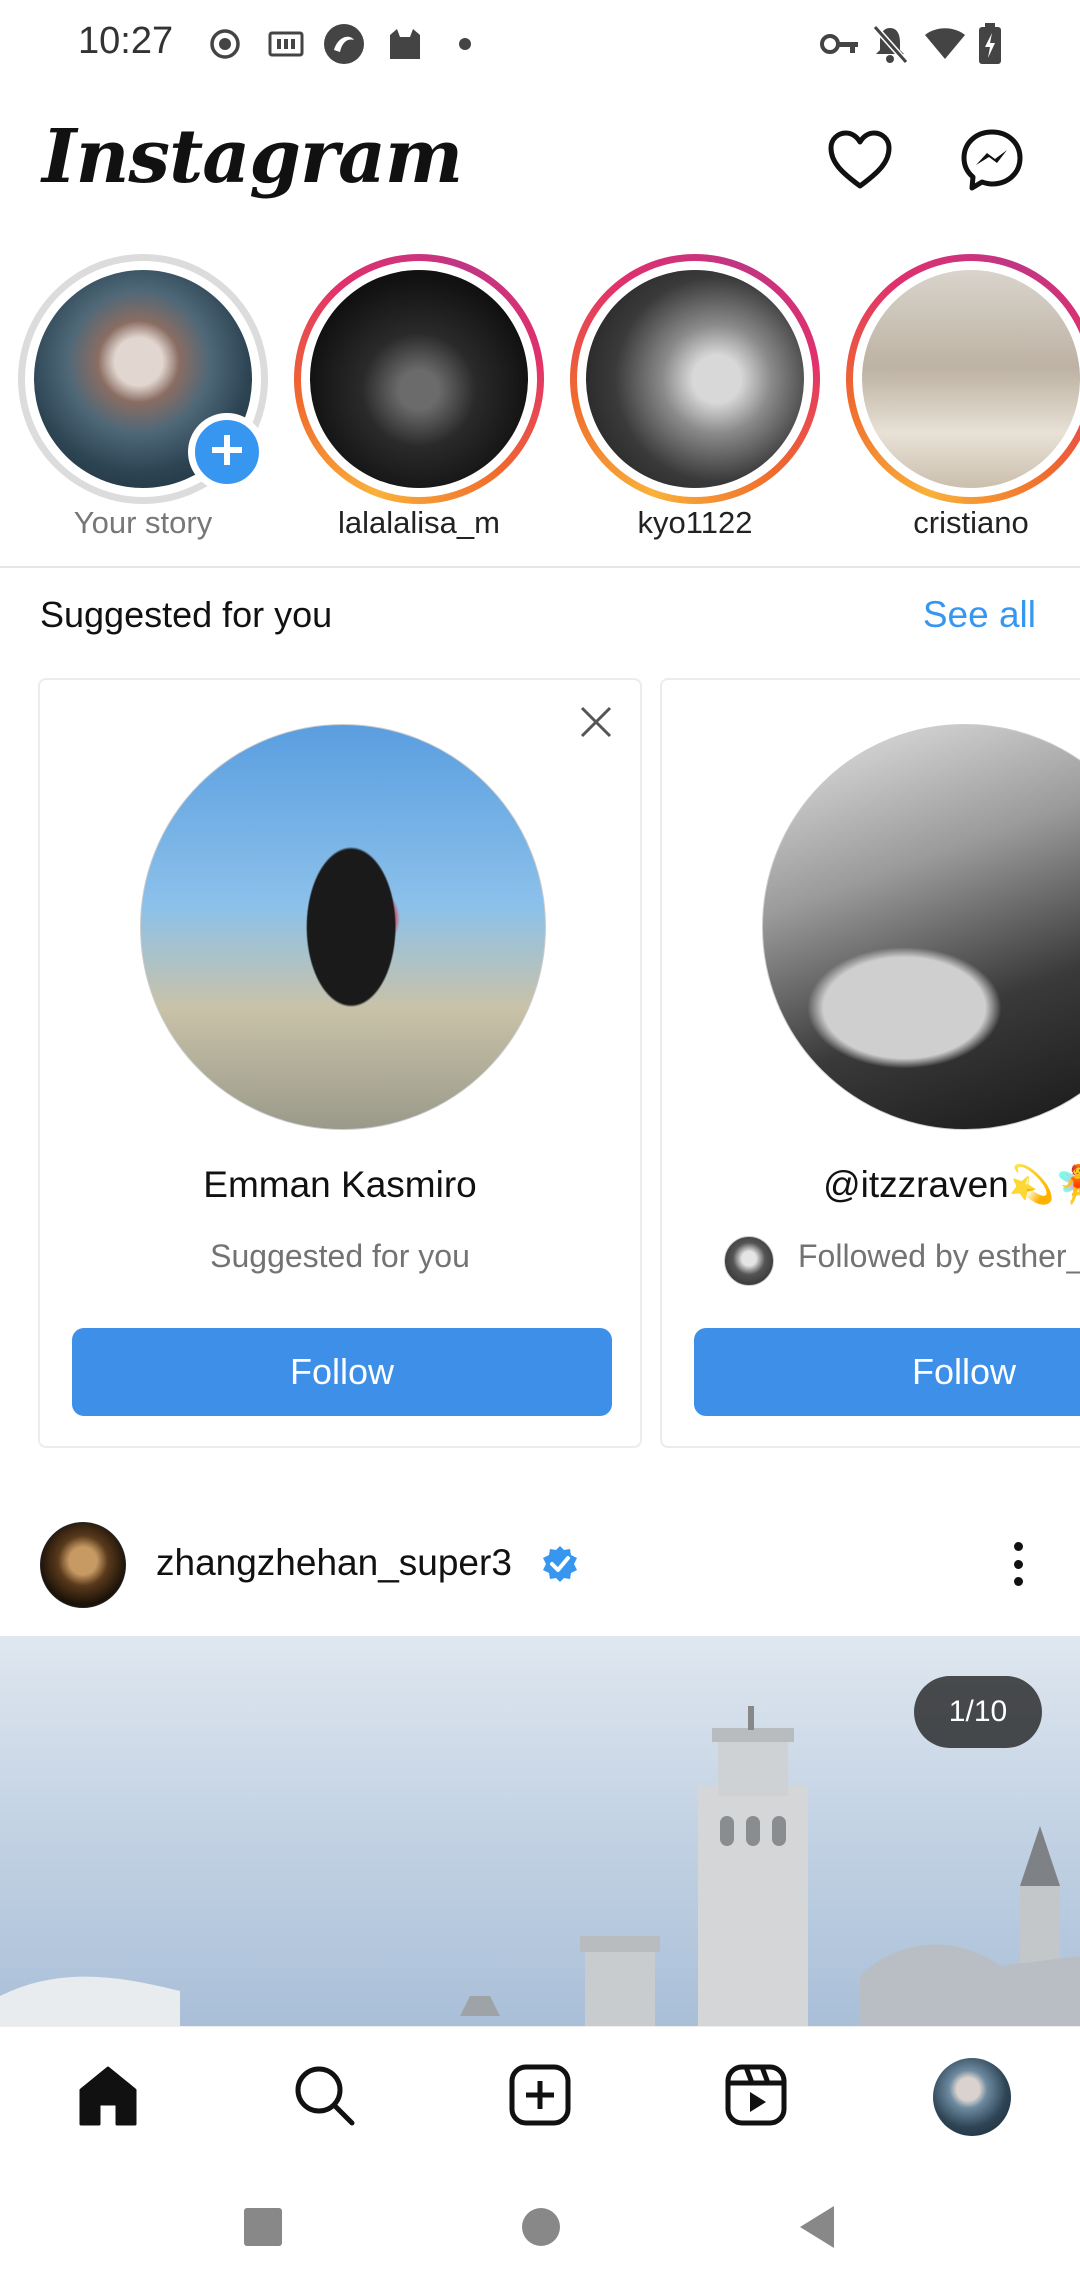 This screenshot has width=1080, height=2280. I want to click on vpn-key-icon, so click(840, 44).